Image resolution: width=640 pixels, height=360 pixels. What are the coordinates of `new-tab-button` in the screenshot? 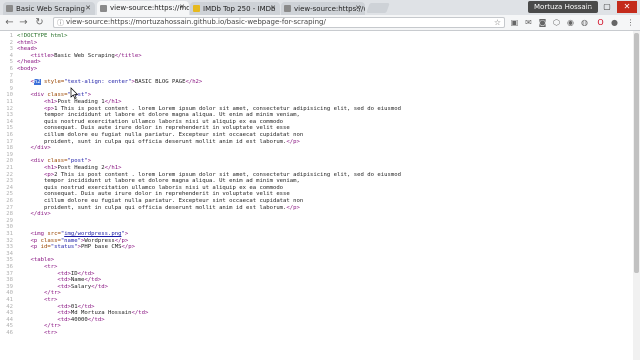 It's located at (378, 8).